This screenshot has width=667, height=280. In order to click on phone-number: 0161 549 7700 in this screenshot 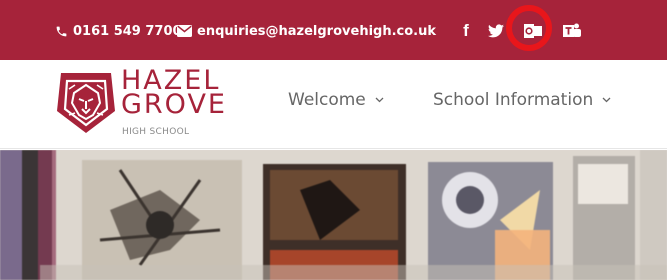, I will do `click(127, 31)`.